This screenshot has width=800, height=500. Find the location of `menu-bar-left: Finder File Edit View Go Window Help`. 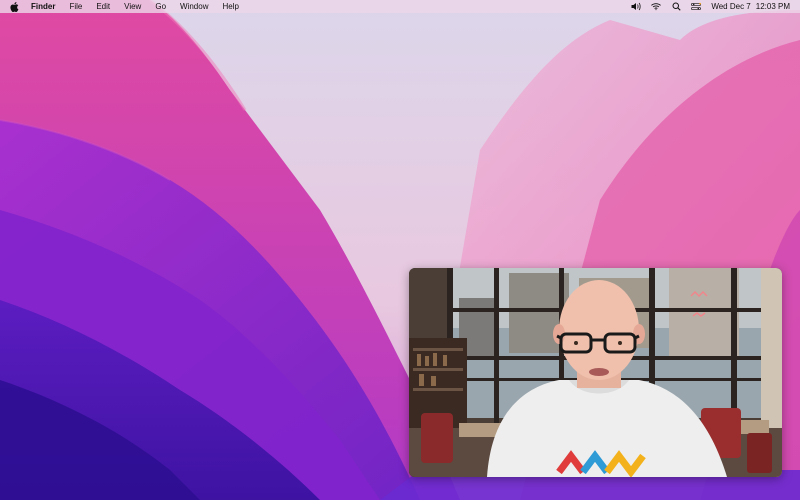

menu-bar-left: Finder File Edit View Go Window Help is located at coordinates (123, 6).